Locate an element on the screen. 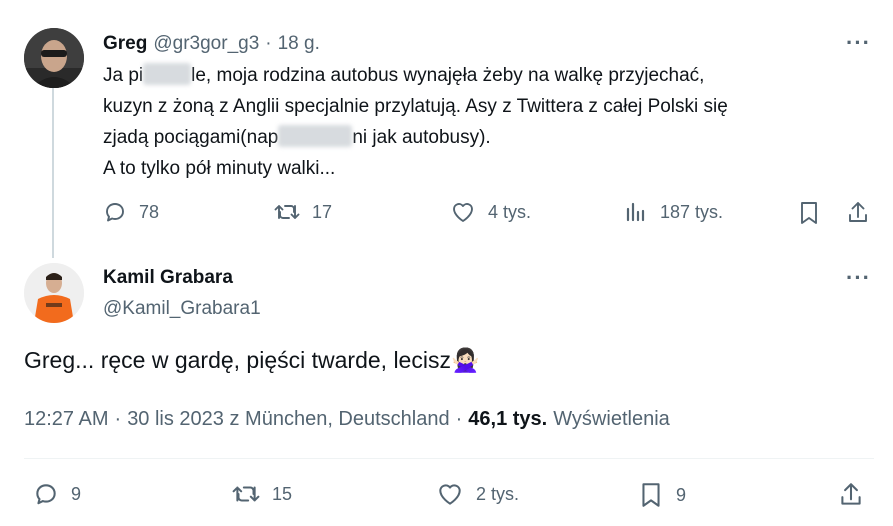 This screenshot has height=526, width=893. tweet1-like-count: 4 tys. is located at coordinates (510, 211).